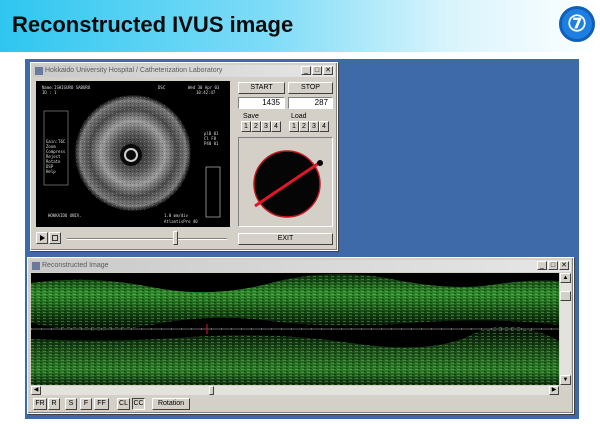  Describe the element at coordinates (175, 238) in the screenshot. I see `playback-slider-thumb` at that location.